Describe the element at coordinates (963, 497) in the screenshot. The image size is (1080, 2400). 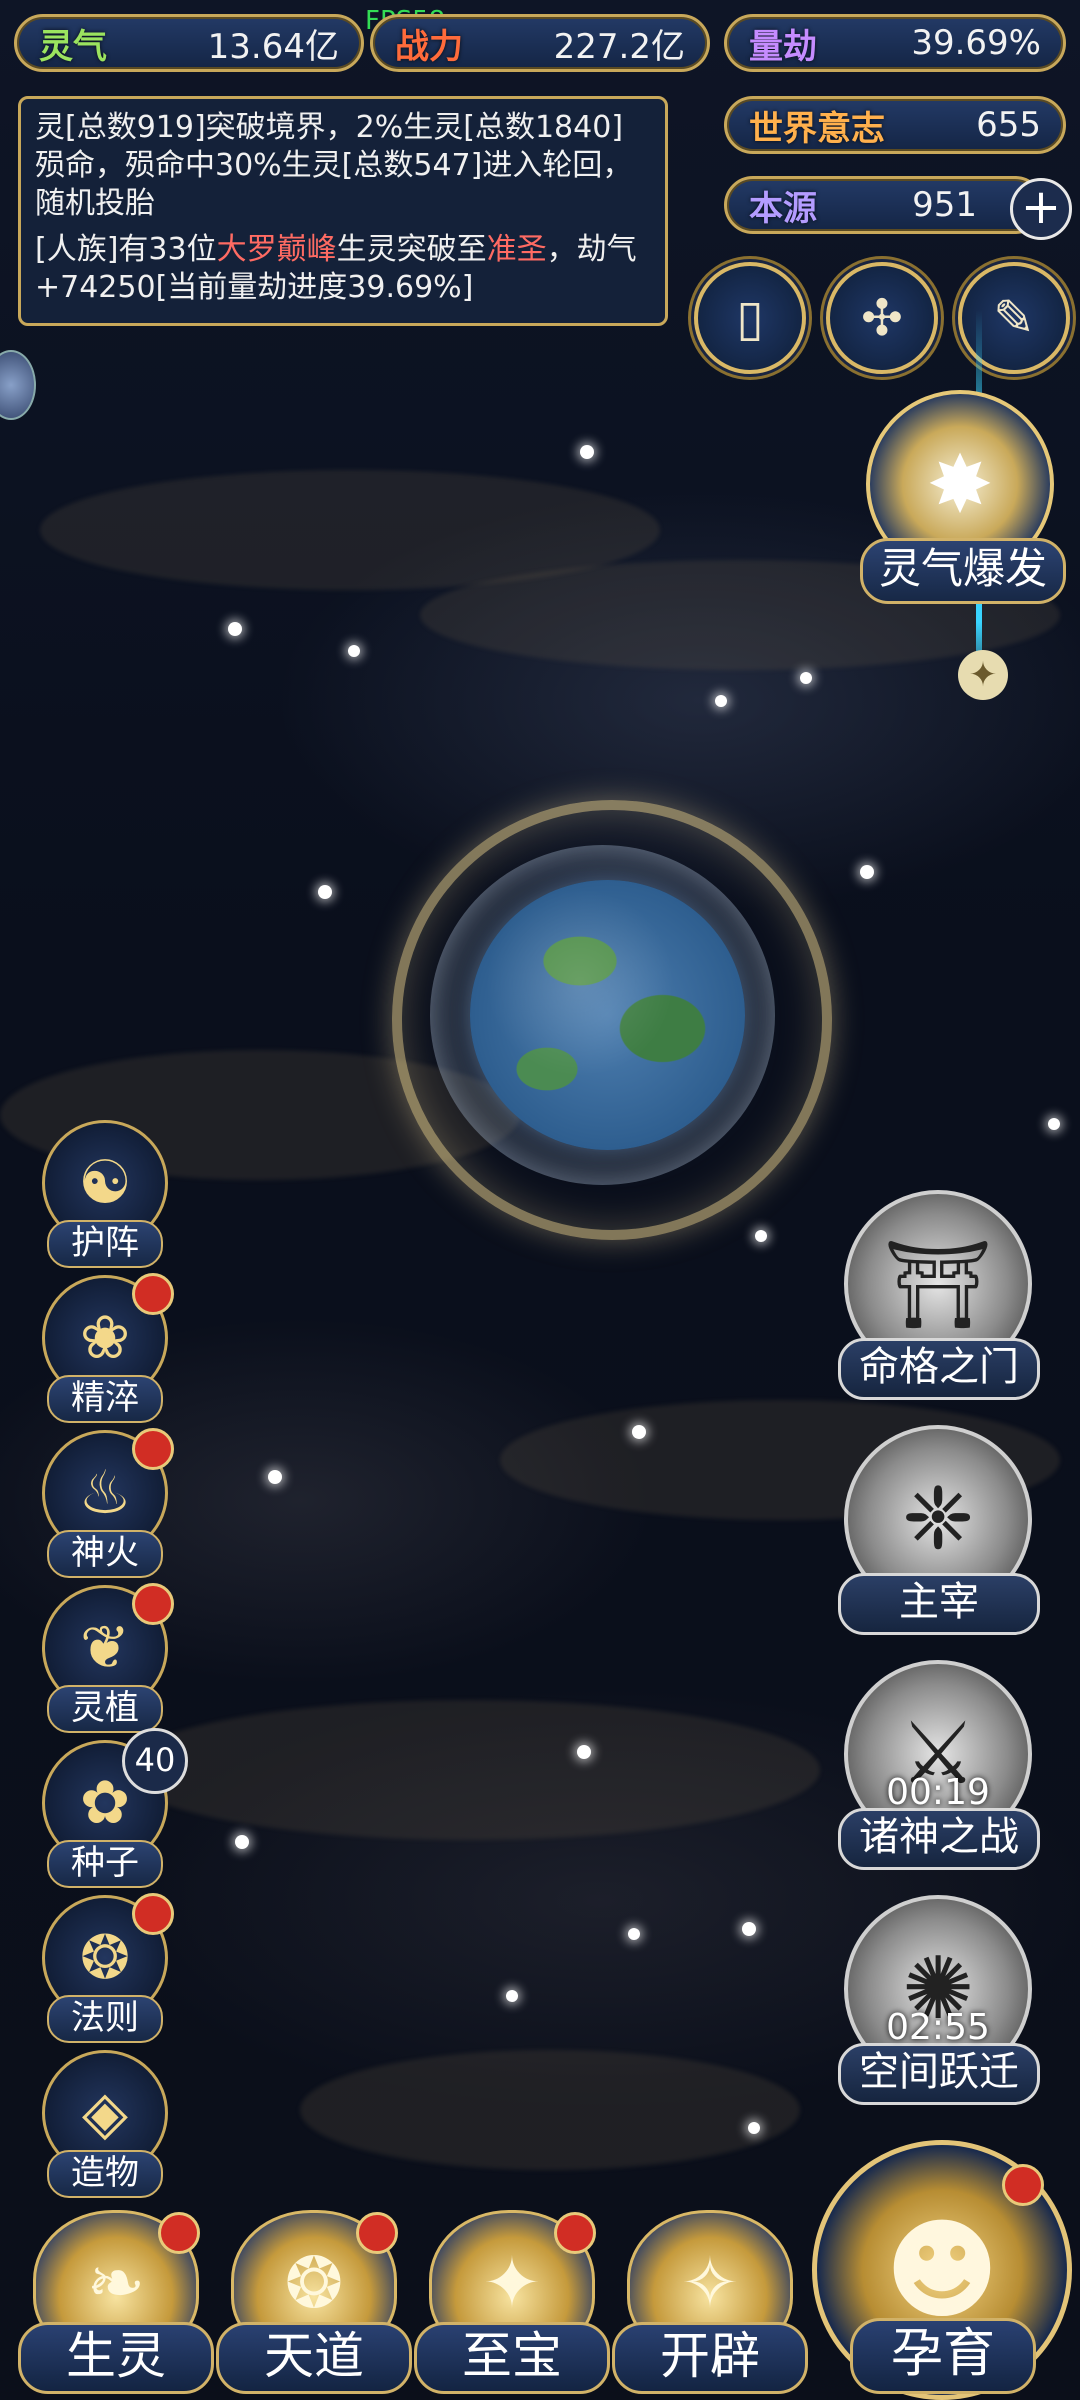
I see `lingqi-burst-button: ✸ 灵气爆发` at that location.